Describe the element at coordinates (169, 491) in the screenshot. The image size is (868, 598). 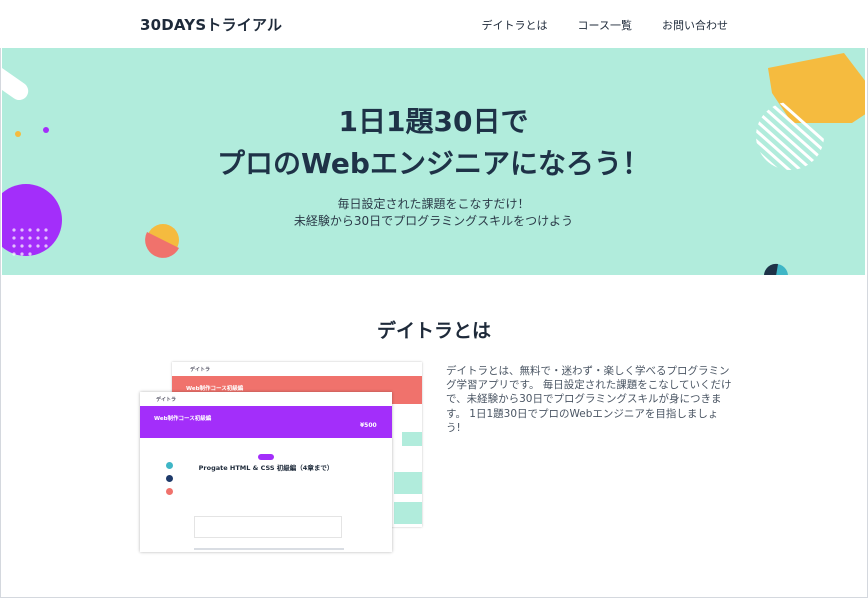
I see `share-icon` at that location.